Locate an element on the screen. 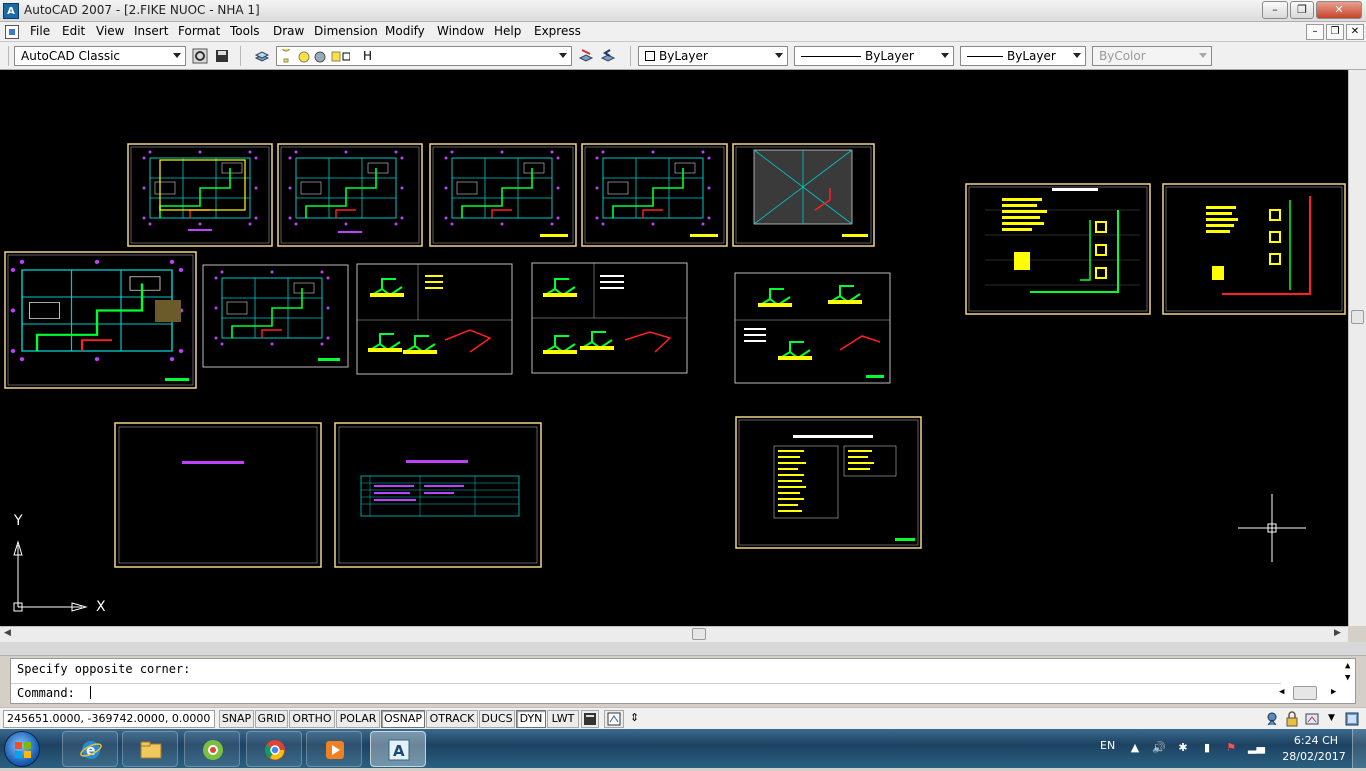  taskbar-chrome is located at coordinates (274, 749).